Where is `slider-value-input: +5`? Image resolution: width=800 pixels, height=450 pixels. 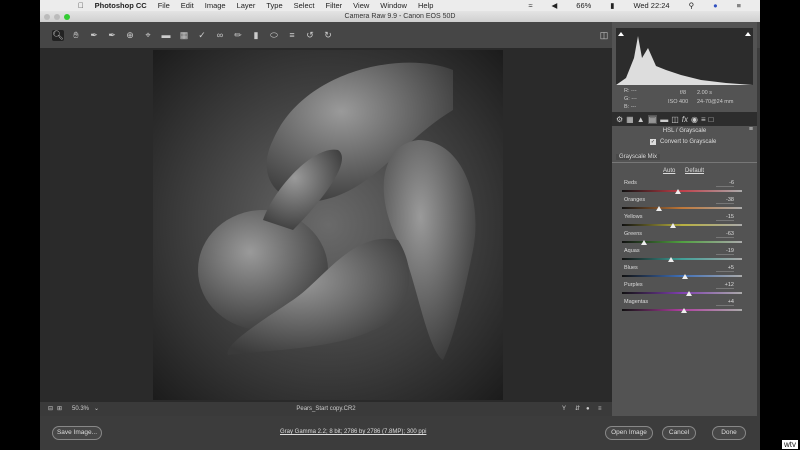
slider-value-input: +5 is located at coordinates (725, 268).